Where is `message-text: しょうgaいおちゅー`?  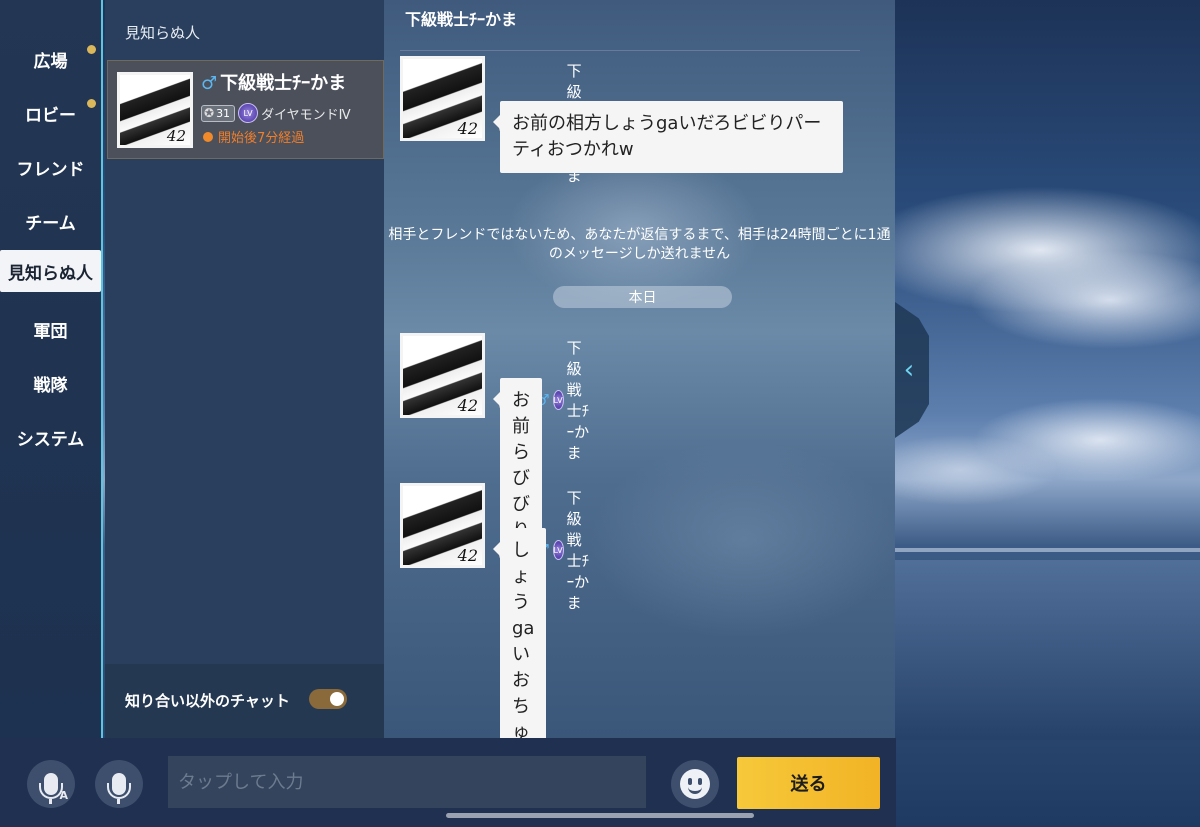
message-text: しょうgaいおちゅー is located at coordinates (523, 654).